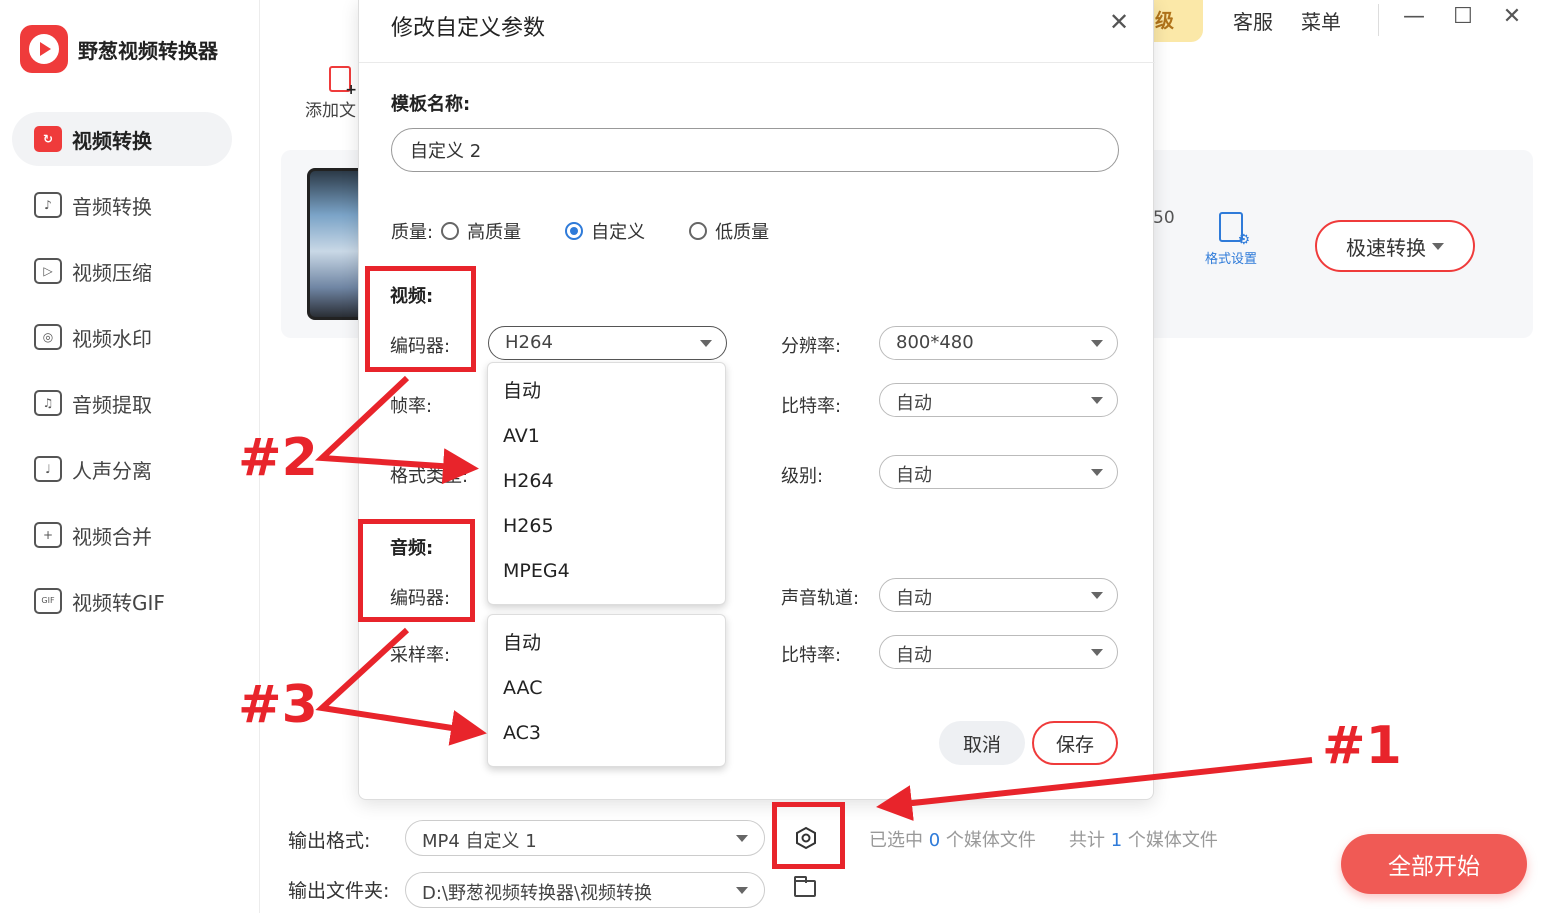  Describe the element at coordinates (420, 655) in the screenshot. I see `samplerate-label: 采样率:` at that location.